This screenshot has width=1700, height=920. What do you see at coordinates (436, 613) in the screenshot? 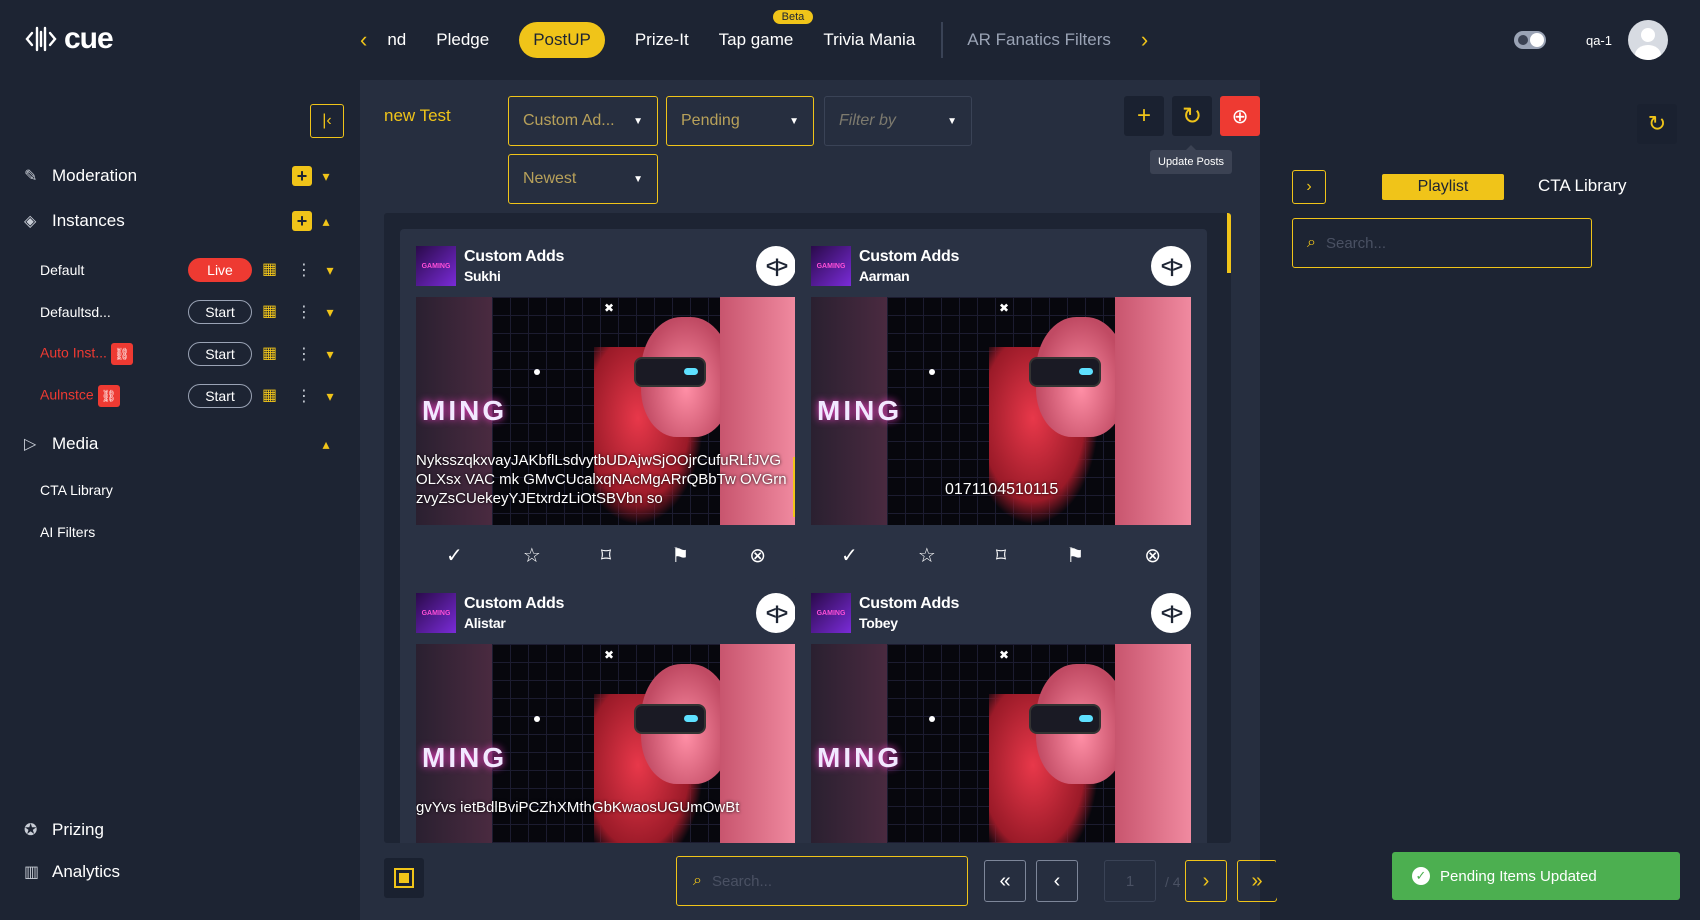
I see `post-thumbnail: GAMING` at bounding box center [436, 613].